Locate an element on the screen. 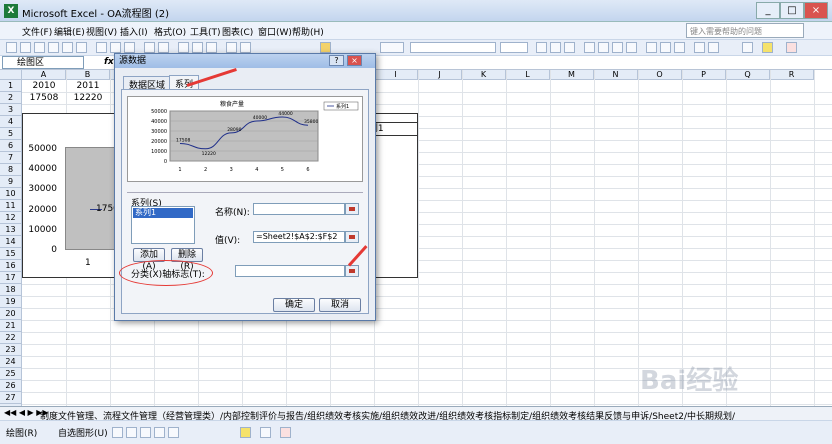 This screenshot has height=444, width=832. column-header-p: P is located at coordinates (704, 75).